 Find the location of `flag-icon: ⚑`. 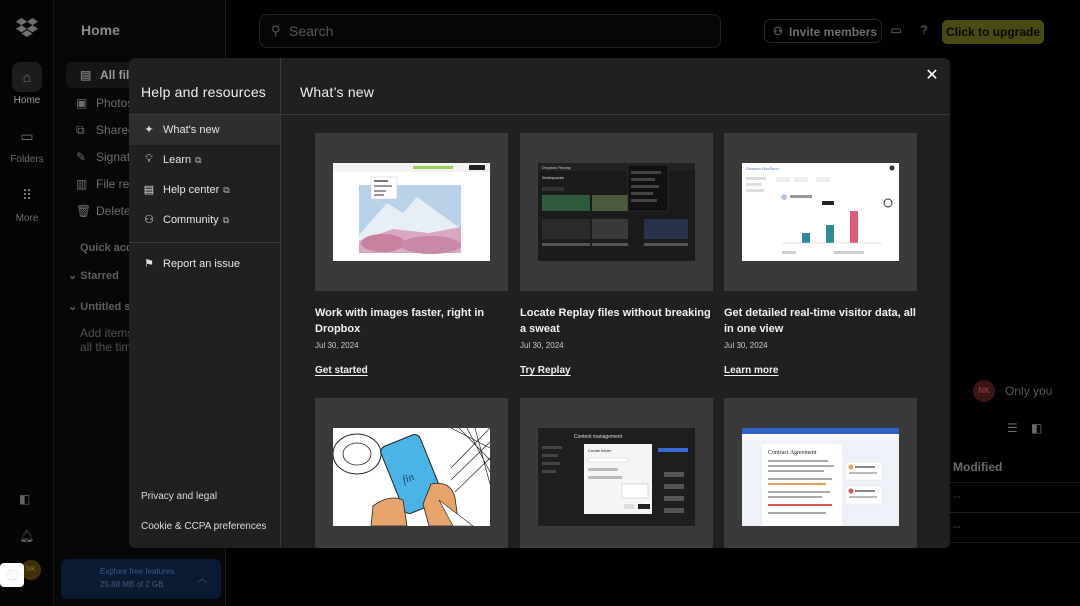

flag-icon: ⚑ is located at coordinates (149, 264).